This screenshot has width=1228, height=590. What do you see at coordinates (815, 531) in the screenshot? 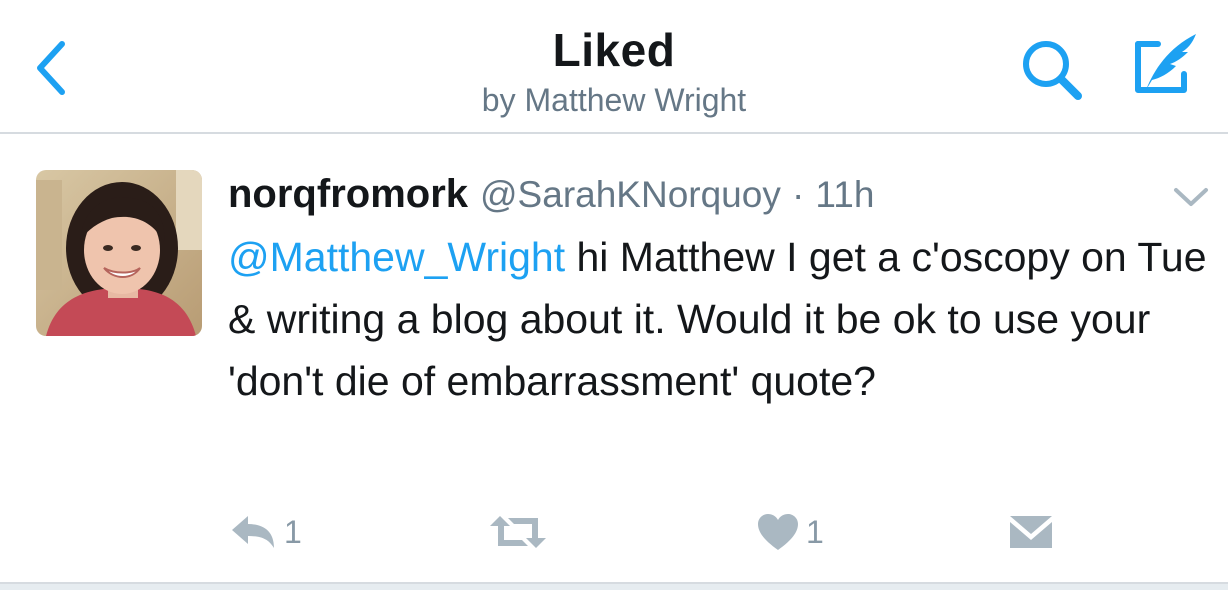
I see `like-count: 1` at bounding box center [815, 531].